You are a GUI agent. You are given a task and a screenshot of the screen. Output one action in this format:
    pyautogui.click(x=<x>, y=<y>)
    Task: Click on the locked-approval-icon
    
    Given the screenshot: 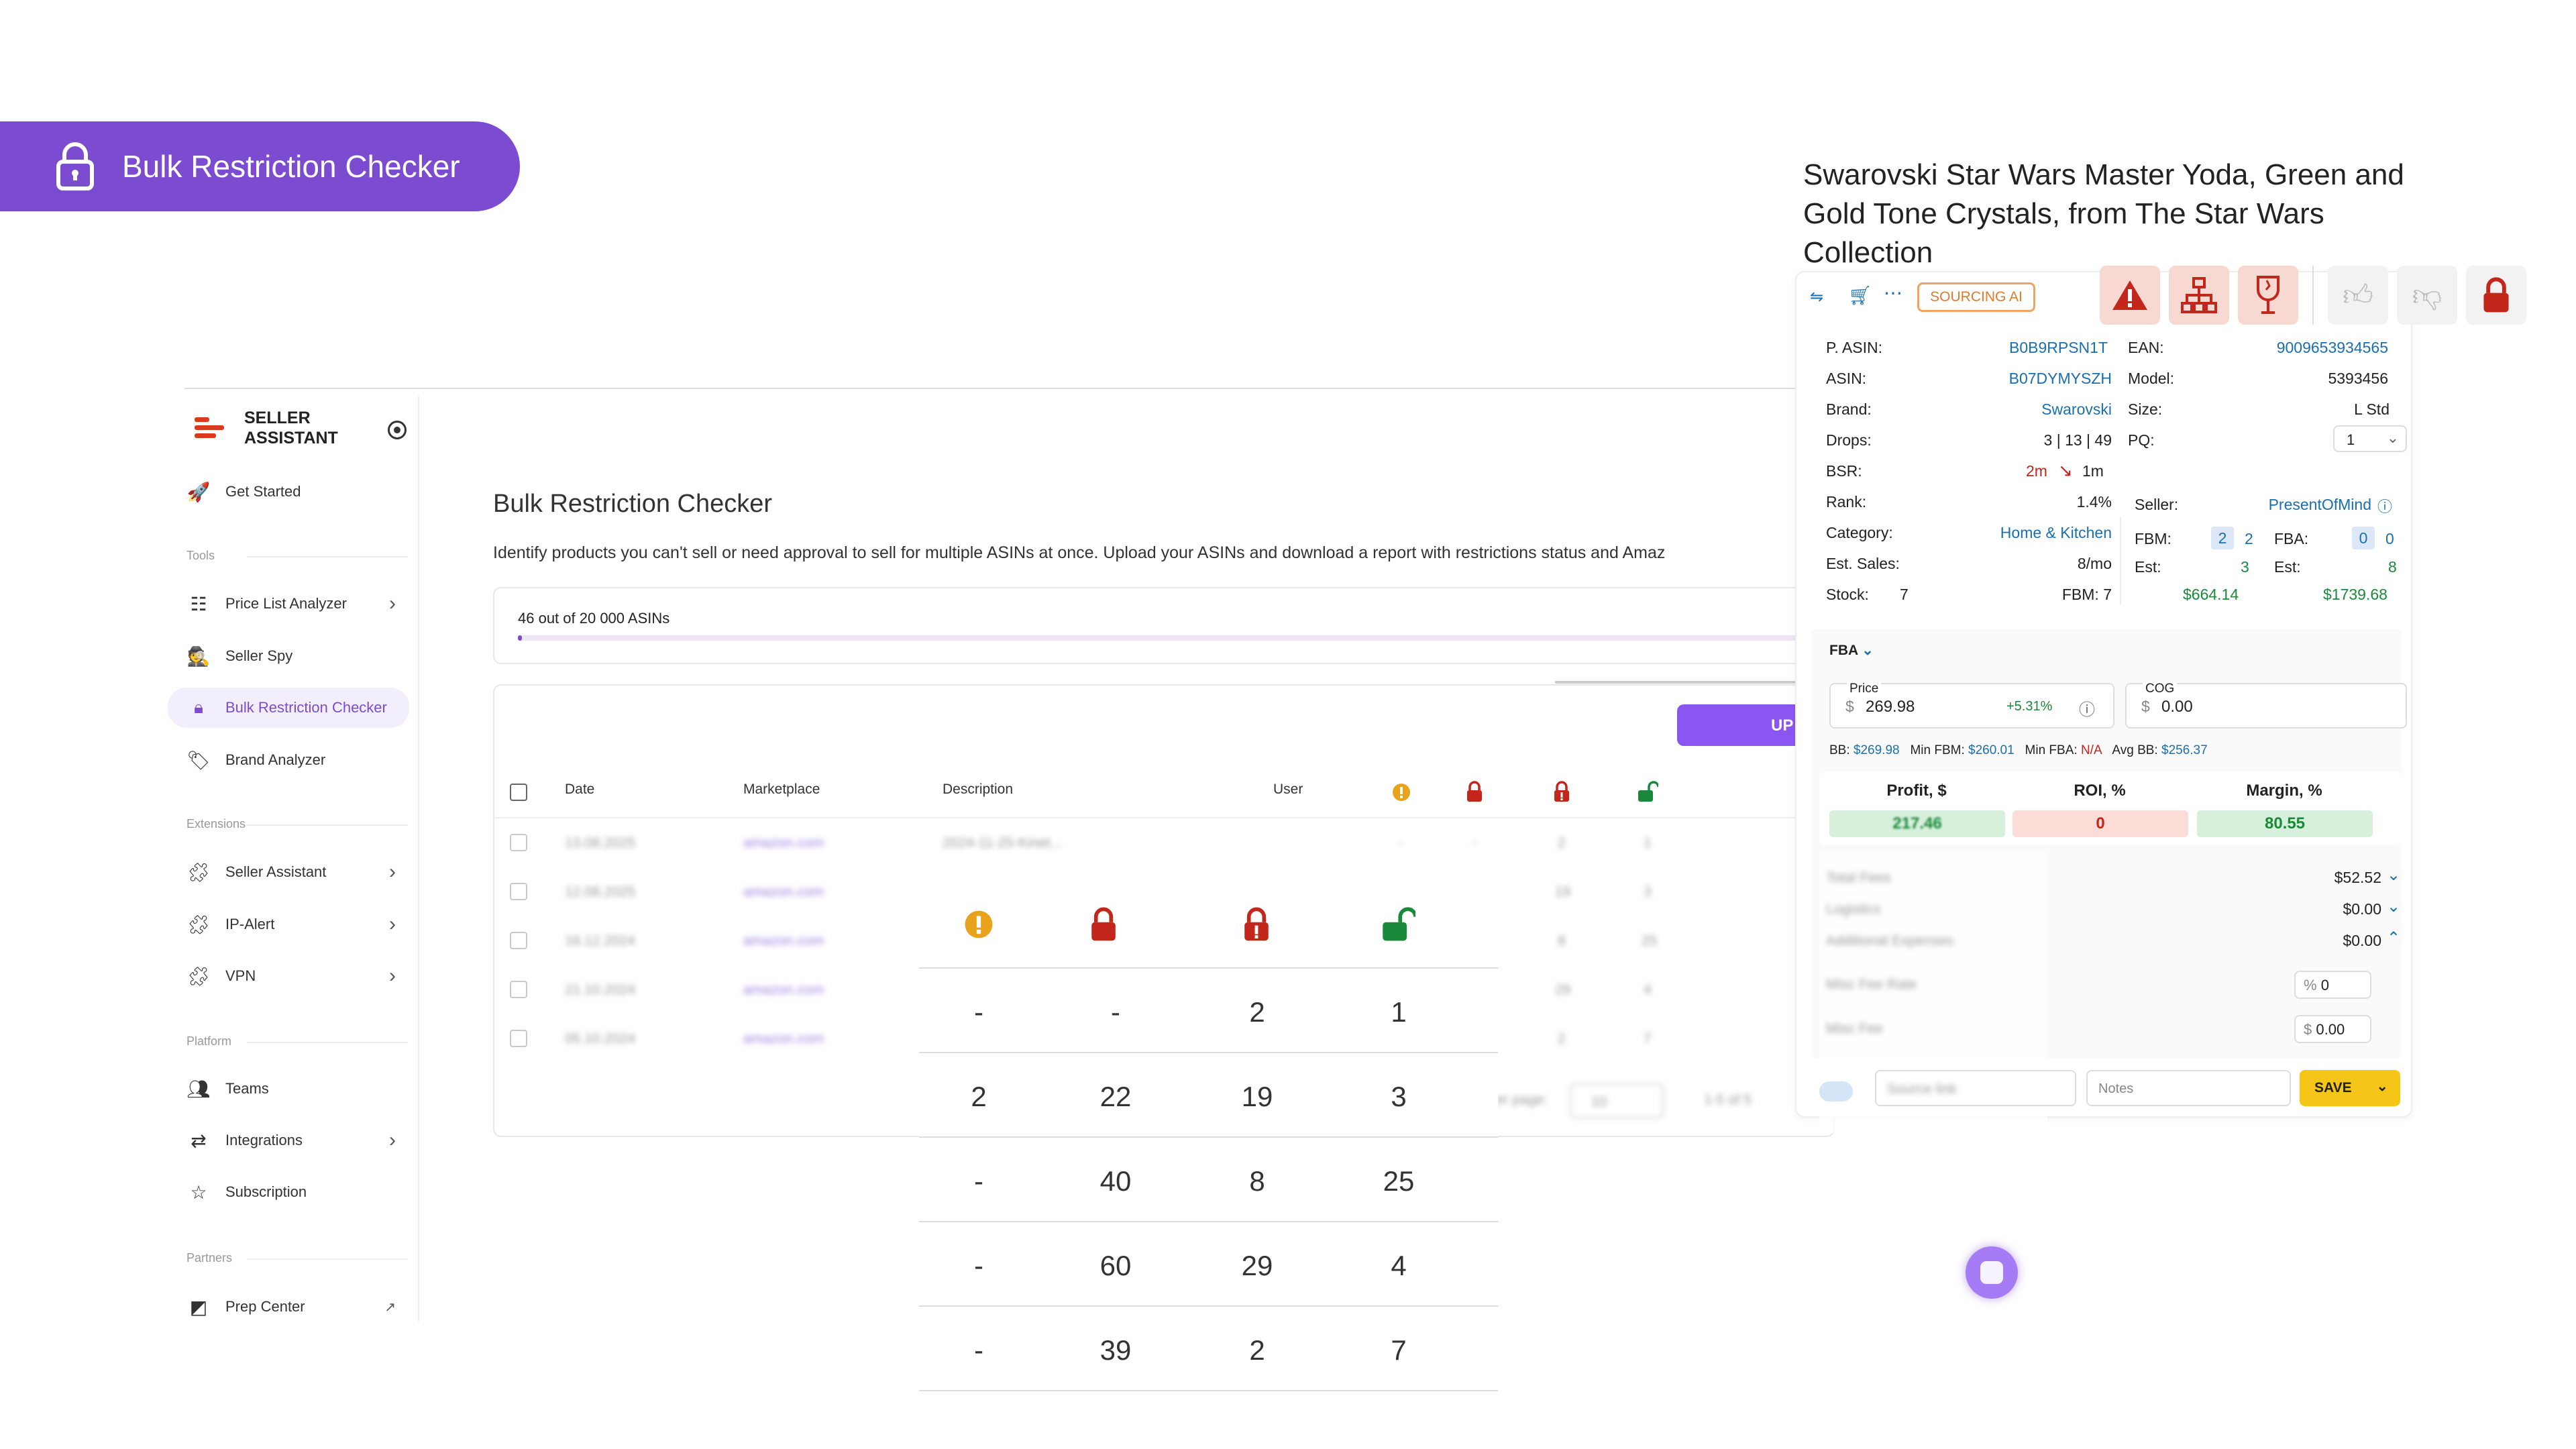 What is the action you would take?
    pyautogui.click(x=1256, y=924)
    